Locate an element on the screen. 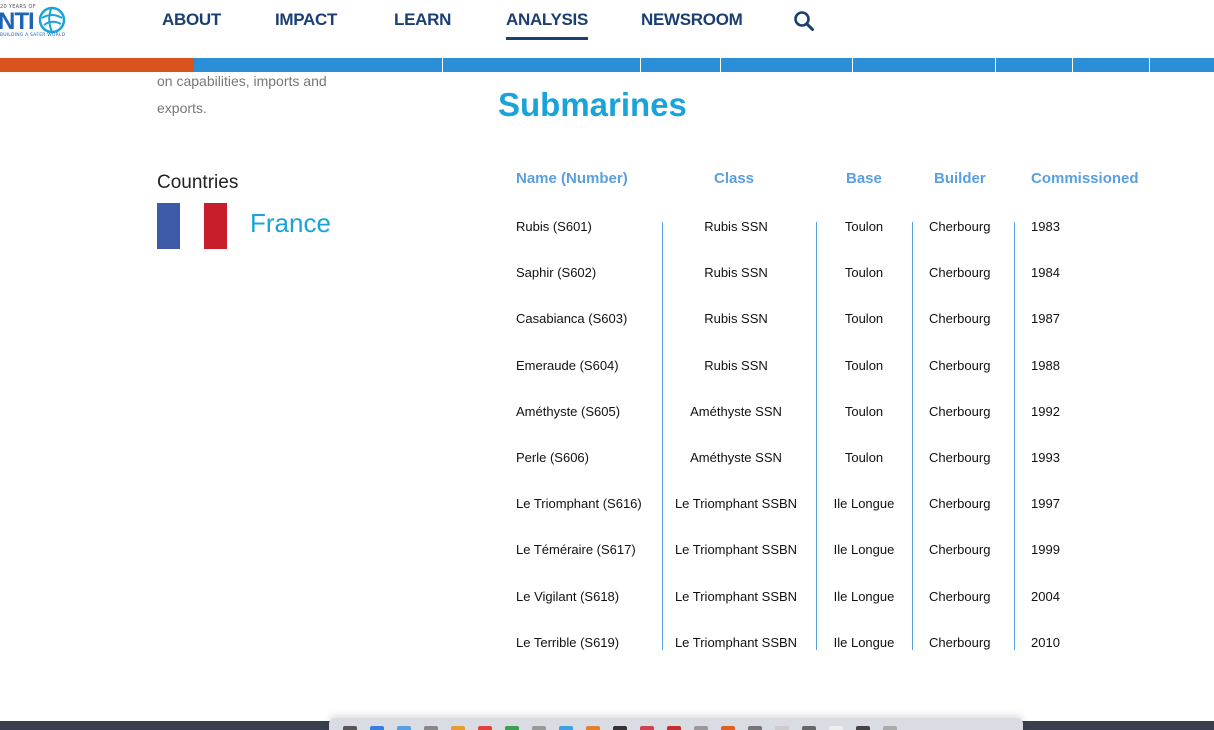  globe-icon is located at coordinates (52, 20).